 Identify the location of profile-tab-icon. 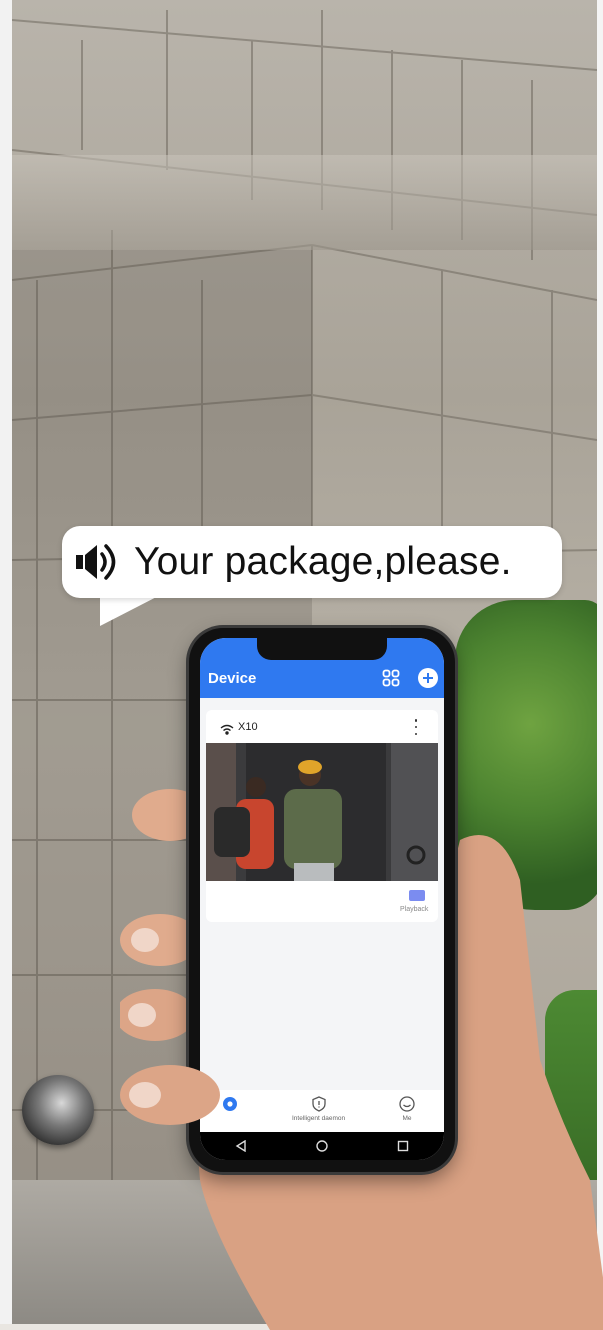
(407, 1104).